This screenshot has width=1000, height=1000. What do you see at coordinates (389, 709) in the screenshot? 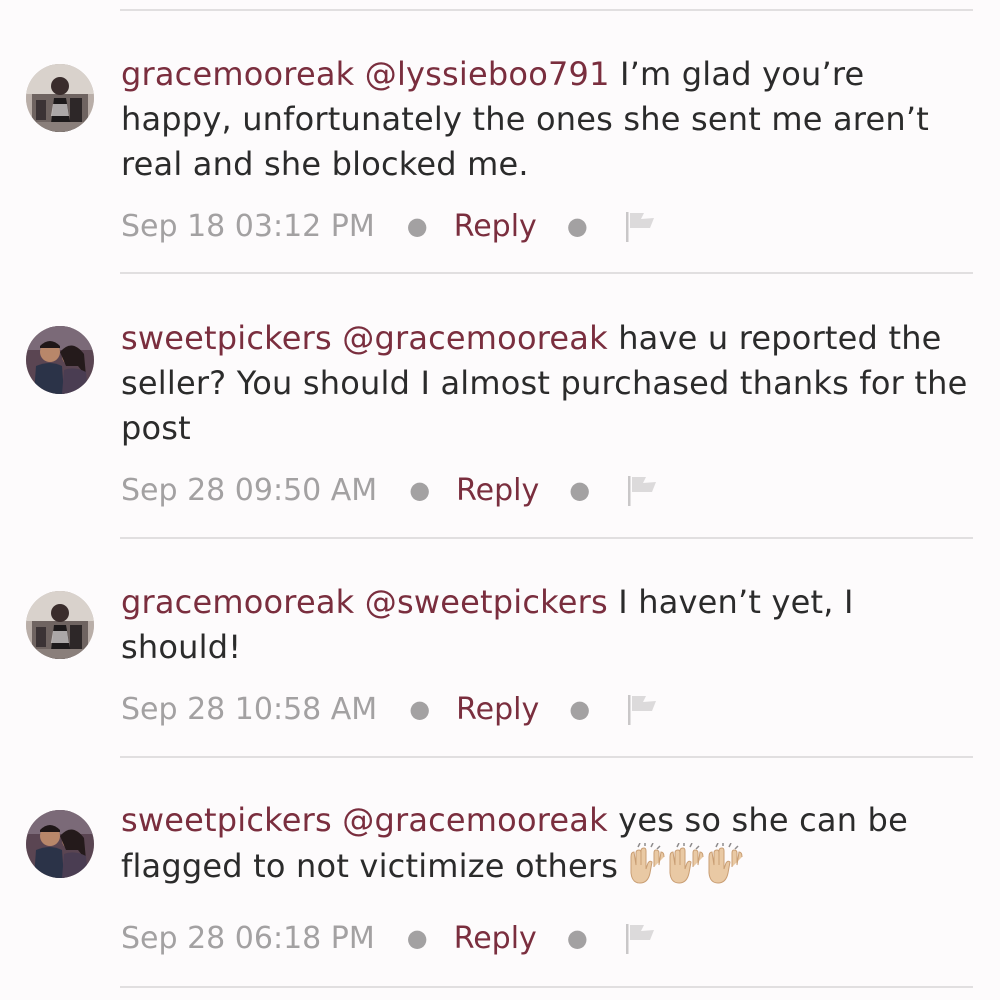
I see `comment-meta: Sep 28 10:58 AM ● Reply ●` at bounding box center [389, 709].